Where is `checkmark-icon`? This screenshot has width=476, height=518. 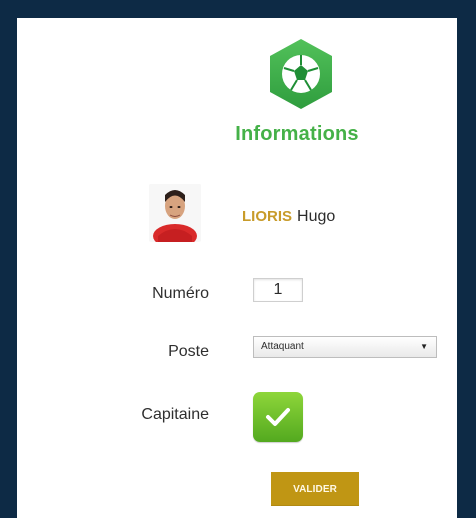
checkmark-icon is located at coordinates (278, 417).